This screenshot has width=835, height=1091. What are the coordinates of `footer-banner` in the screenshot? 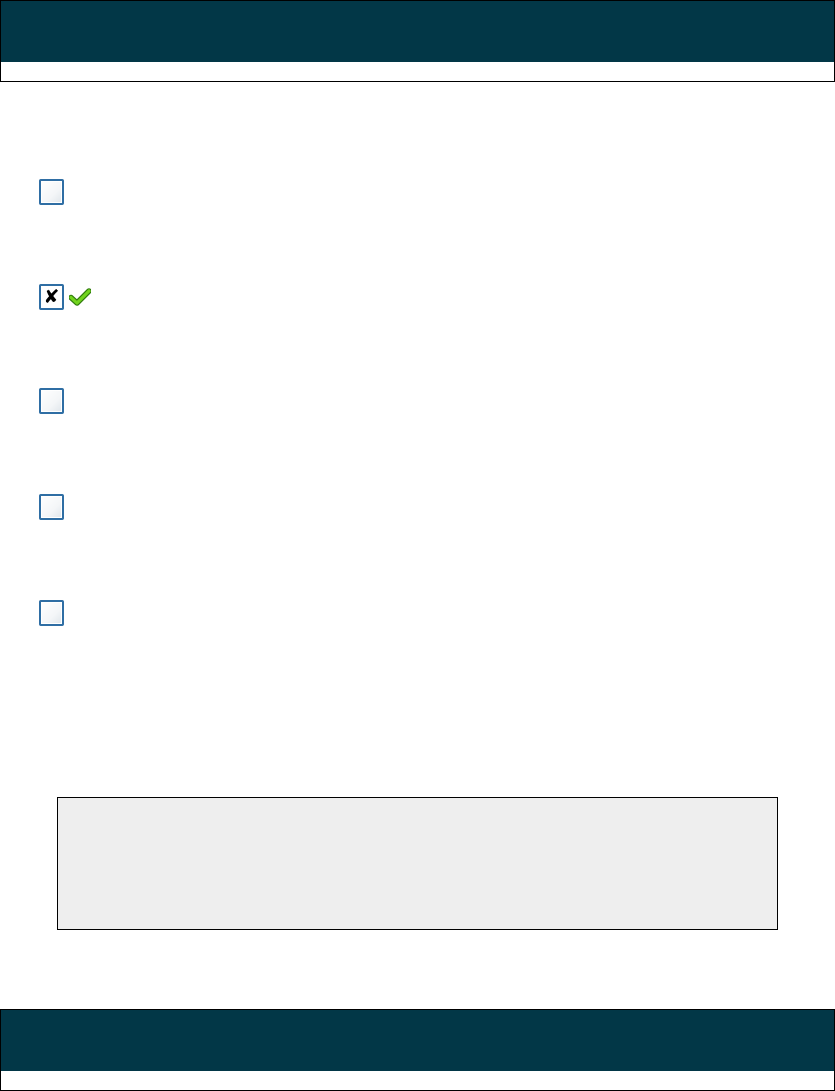 It's located at (417, 1040).